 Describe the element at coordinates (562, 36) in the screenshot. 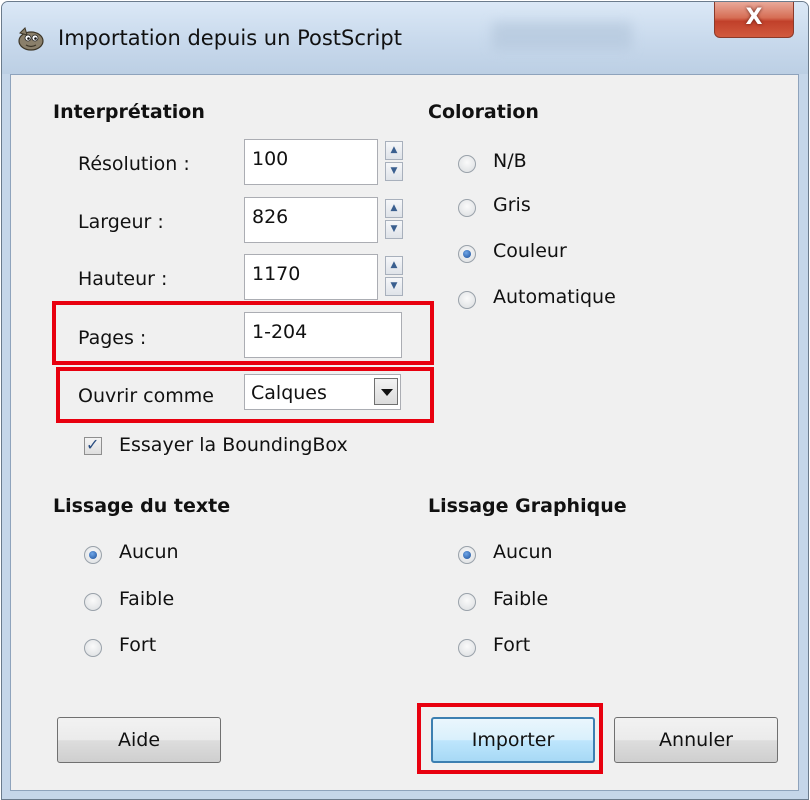

I see `title-bar-background` at that location.